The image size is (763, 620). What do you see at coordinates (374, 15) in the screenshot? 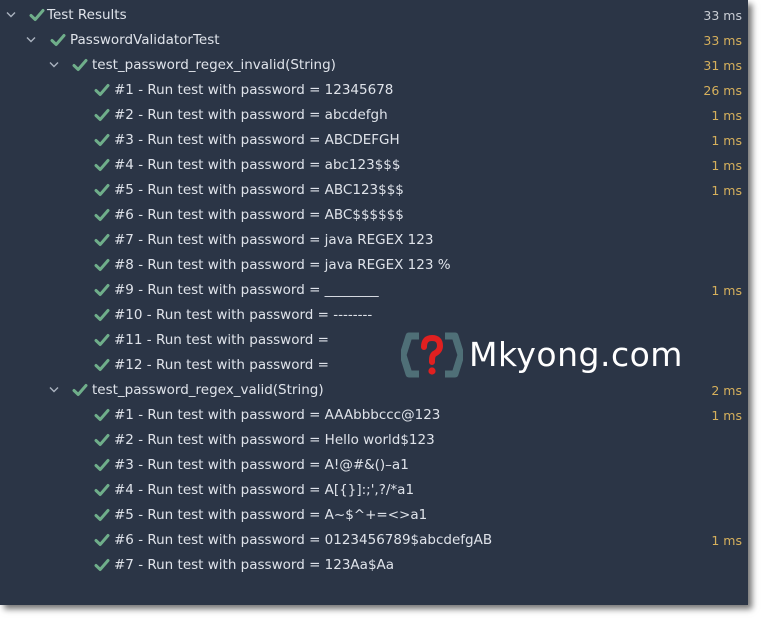
I see `tree-node: Test Results 33 ms` at bounding box center [374, 15].